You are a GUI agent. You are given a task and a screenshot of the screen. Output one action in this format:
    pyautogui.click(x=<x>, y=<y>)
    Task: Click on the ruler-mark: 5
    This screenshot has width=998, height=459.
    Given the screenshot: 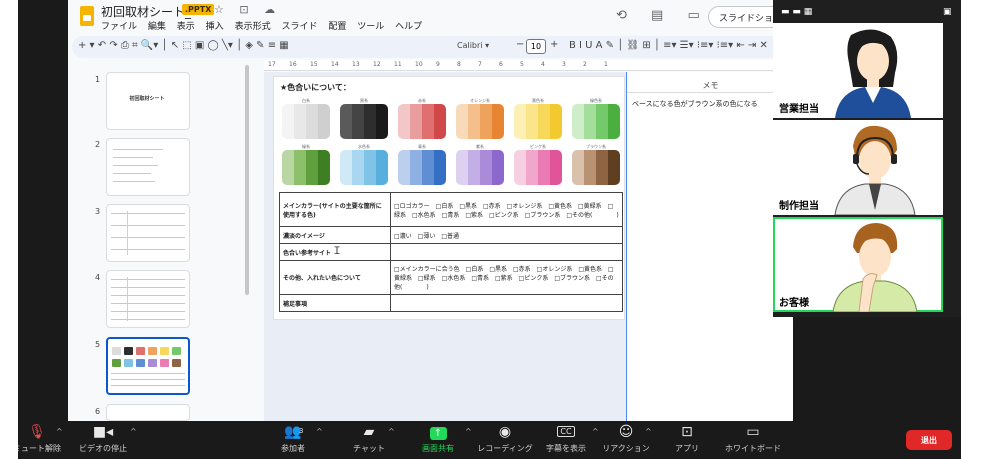 What is the action you would take?
    pyautogui.click(x=522, y=64)
    